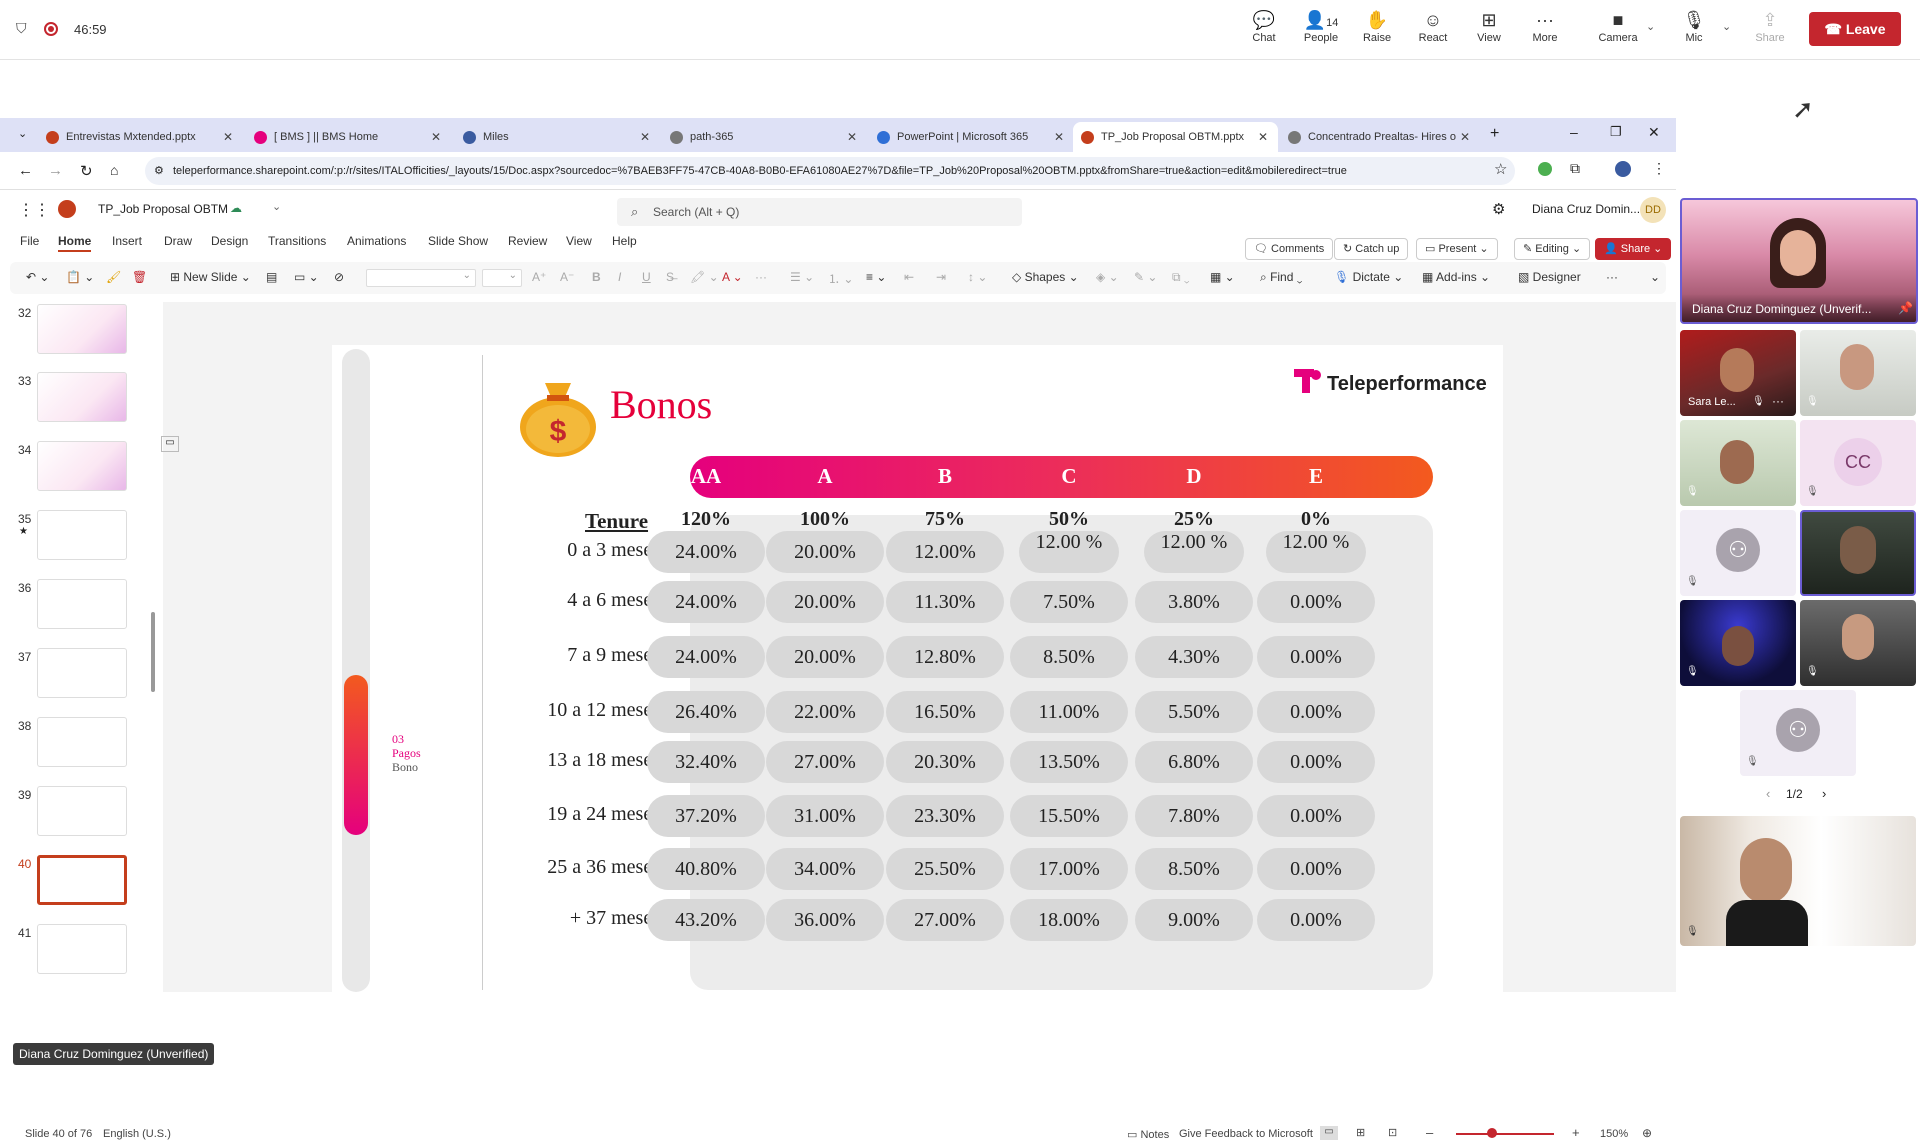 This screenshot has width=1920, height=1148. I want to click on tab-tp-job-proposal: TP_Job Proposal OBTM.pptx ✕, so click(1175, 137).